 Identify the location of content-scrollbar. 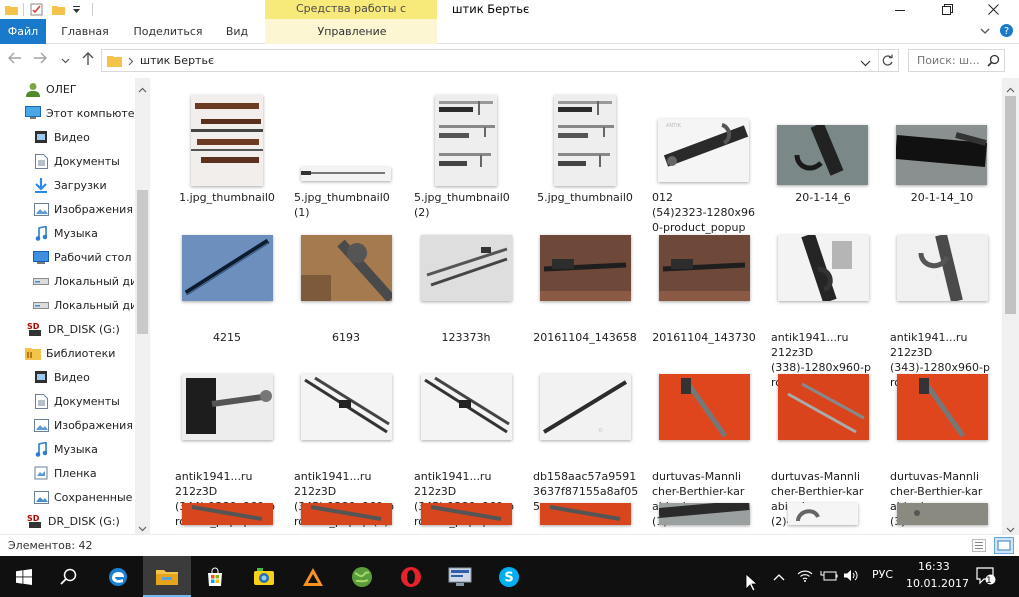
(1010, 306).